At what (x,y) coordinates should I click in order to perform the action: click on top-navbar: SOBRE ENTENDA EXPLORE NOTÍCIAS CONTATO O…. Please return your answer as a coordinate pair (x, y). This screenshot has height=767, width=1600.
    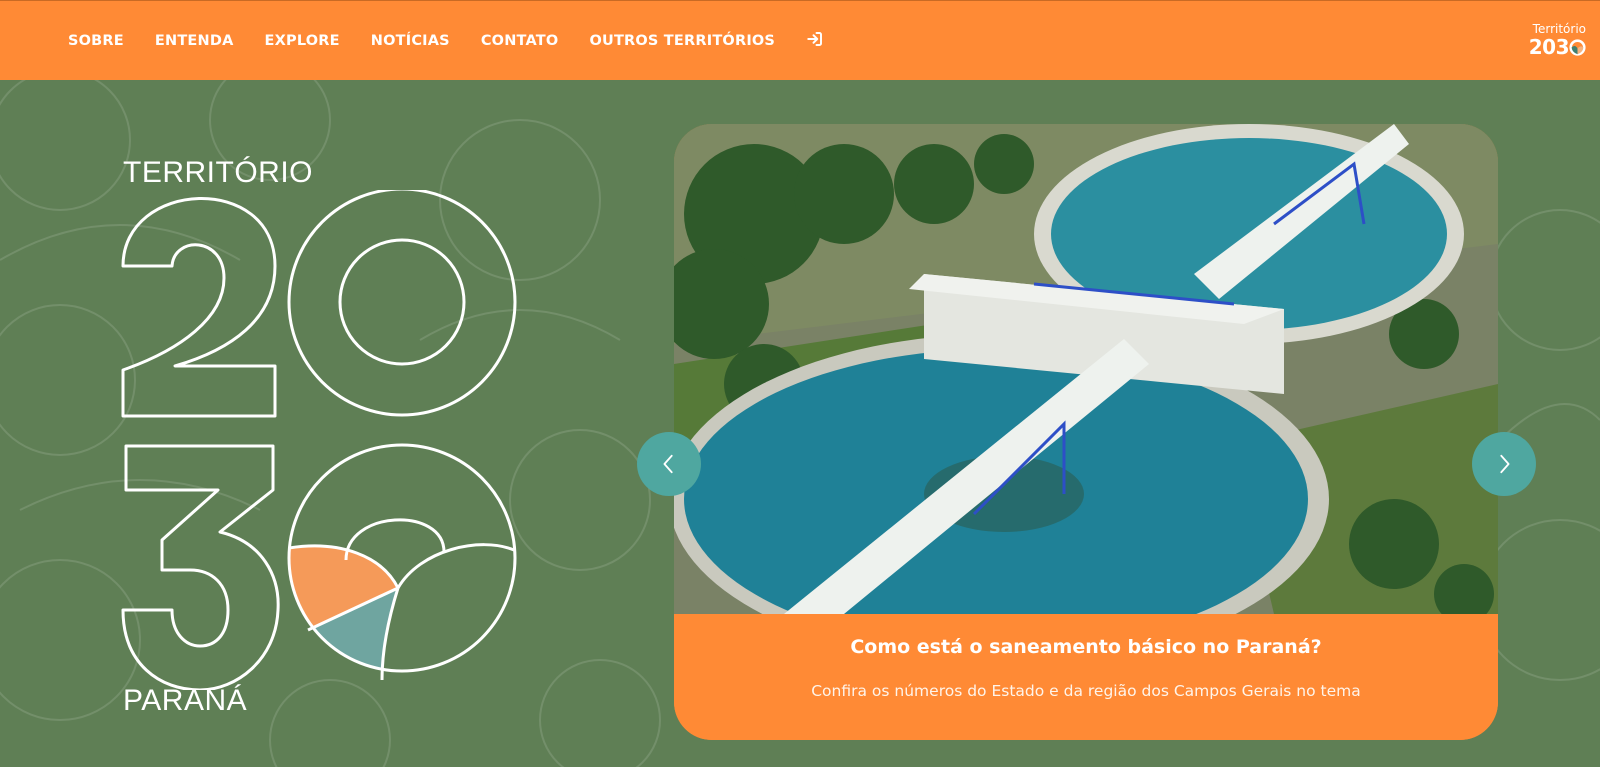
    Looking at the image, I should click on (800, 40).